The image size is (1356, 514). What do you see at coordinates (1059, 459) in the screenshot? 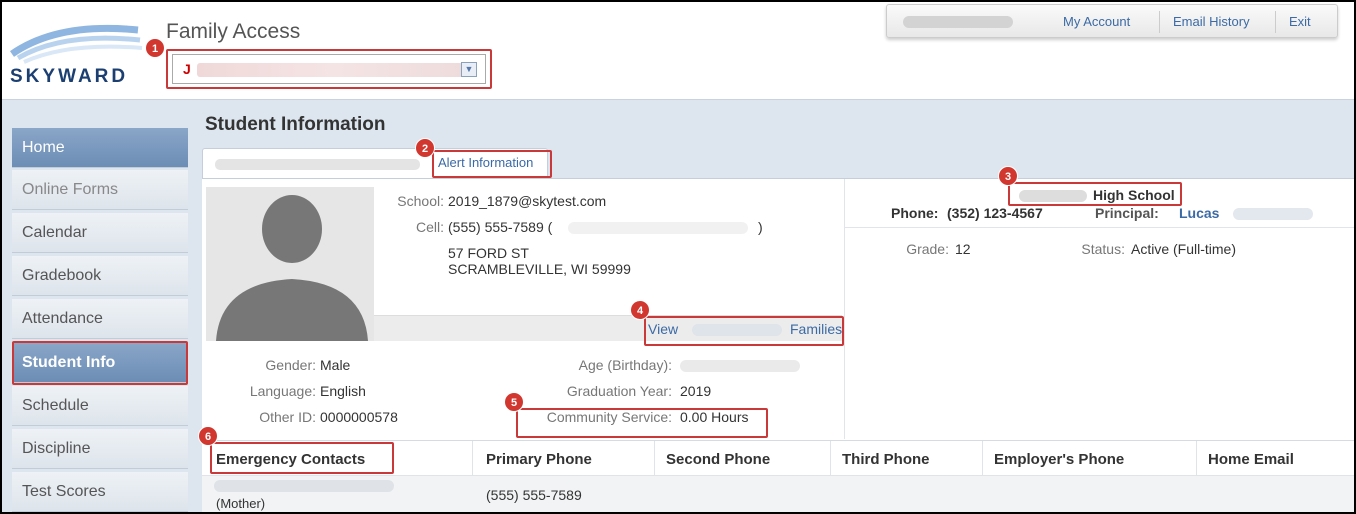
I see `col-header-employer-phone: Employer's Phone` at bounding box center [1059, 459].